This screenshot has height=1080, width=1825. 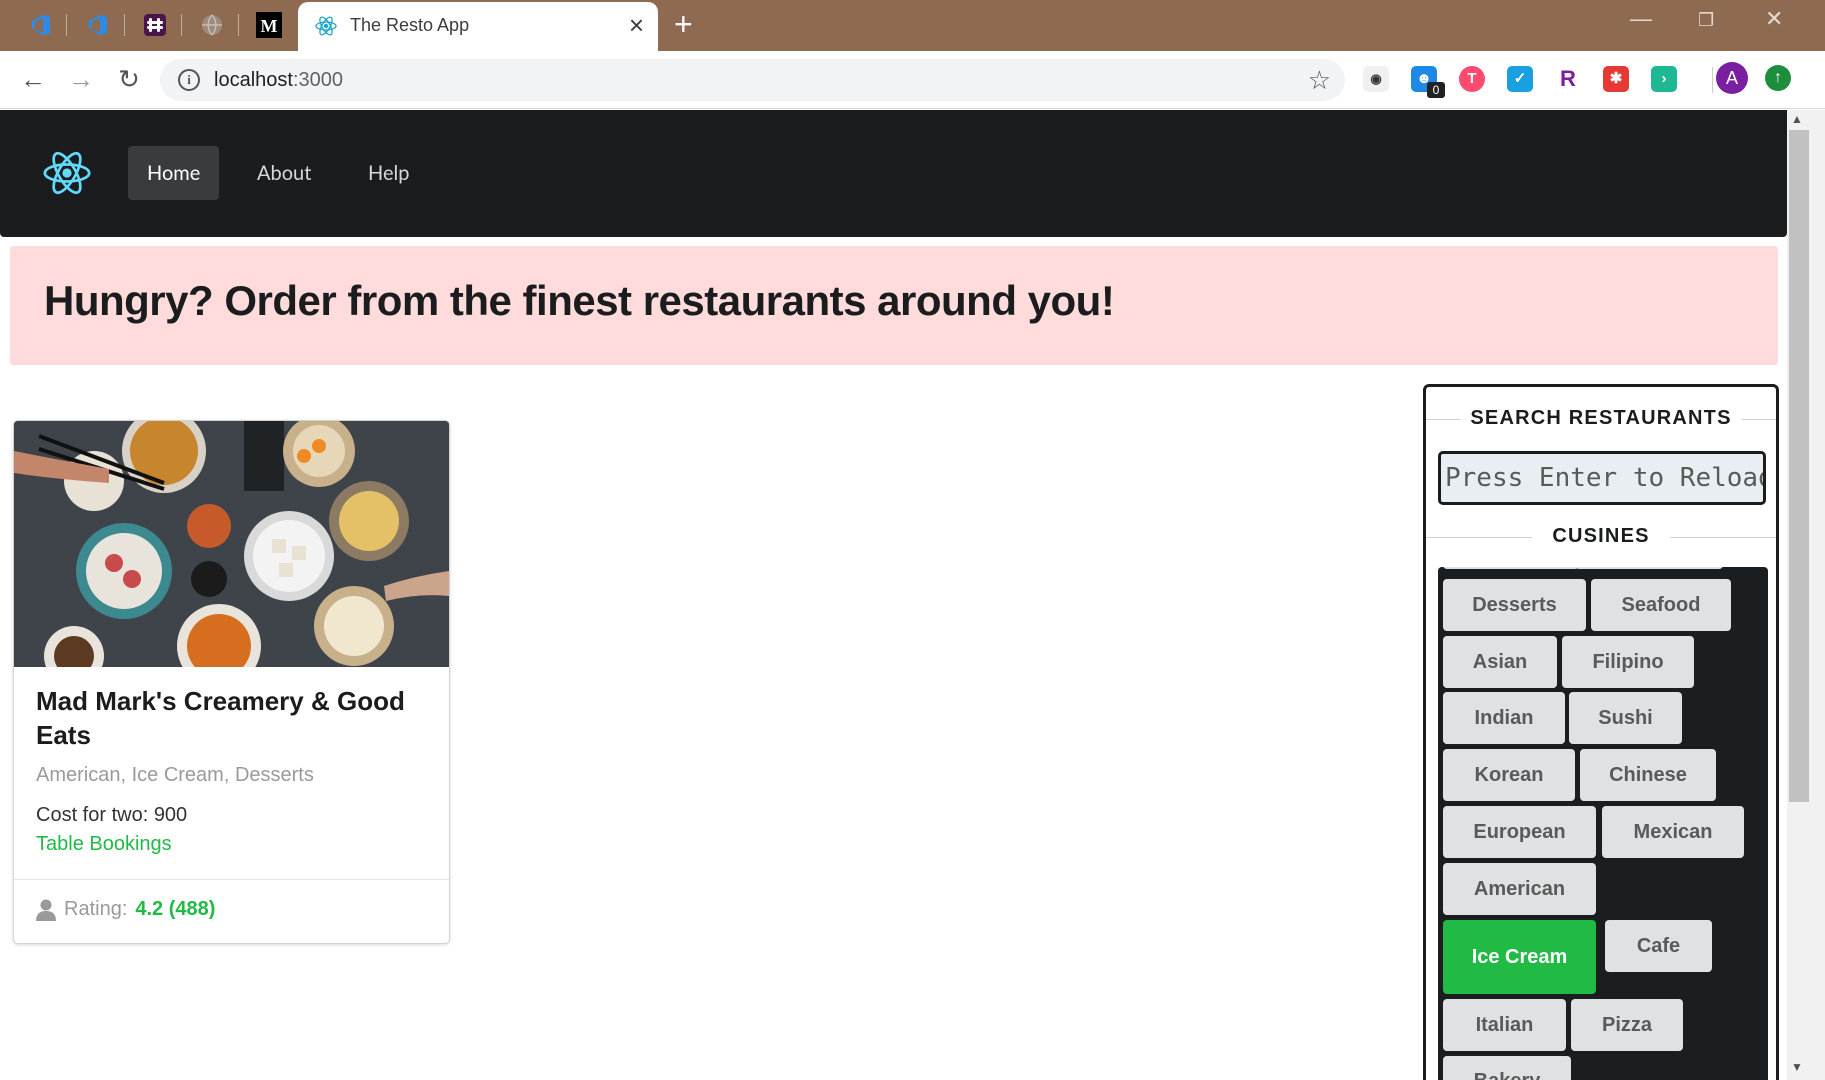 I want to click on restaurant-cost: Cost for two: 900, so click(x=112, y=815).